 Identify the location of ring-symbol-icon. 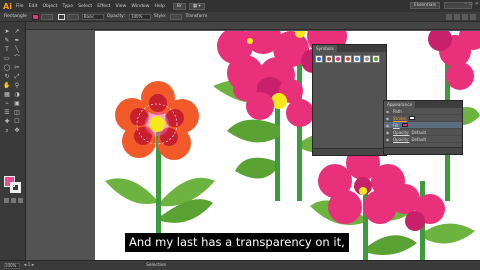
(366, 59).